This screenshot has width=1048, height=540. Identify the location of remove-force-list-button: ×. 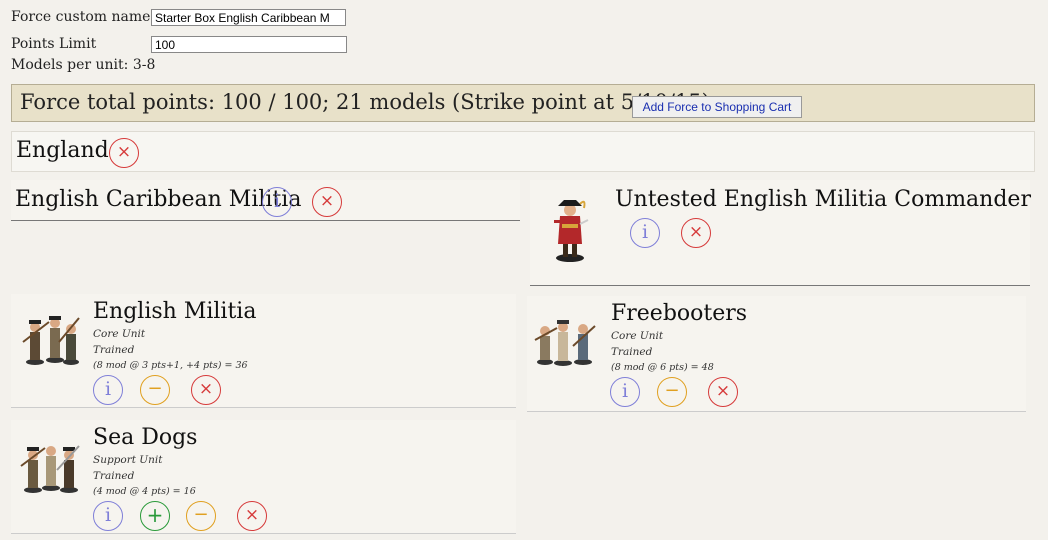
(327, 202).